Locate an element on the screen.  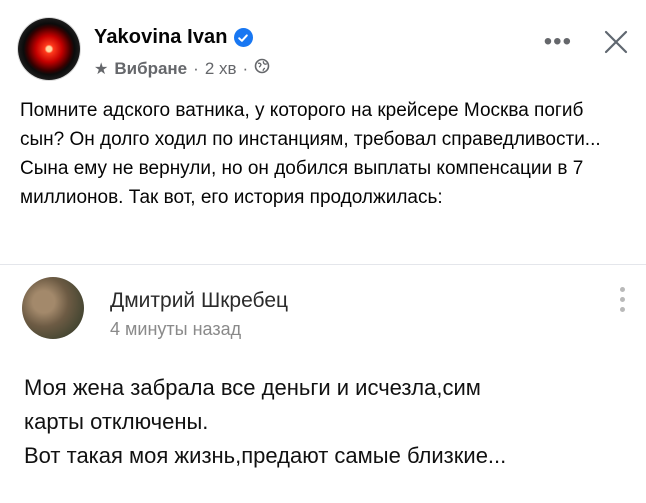
comment-time: 4 минуты назад is located at coordinates (176, 329).